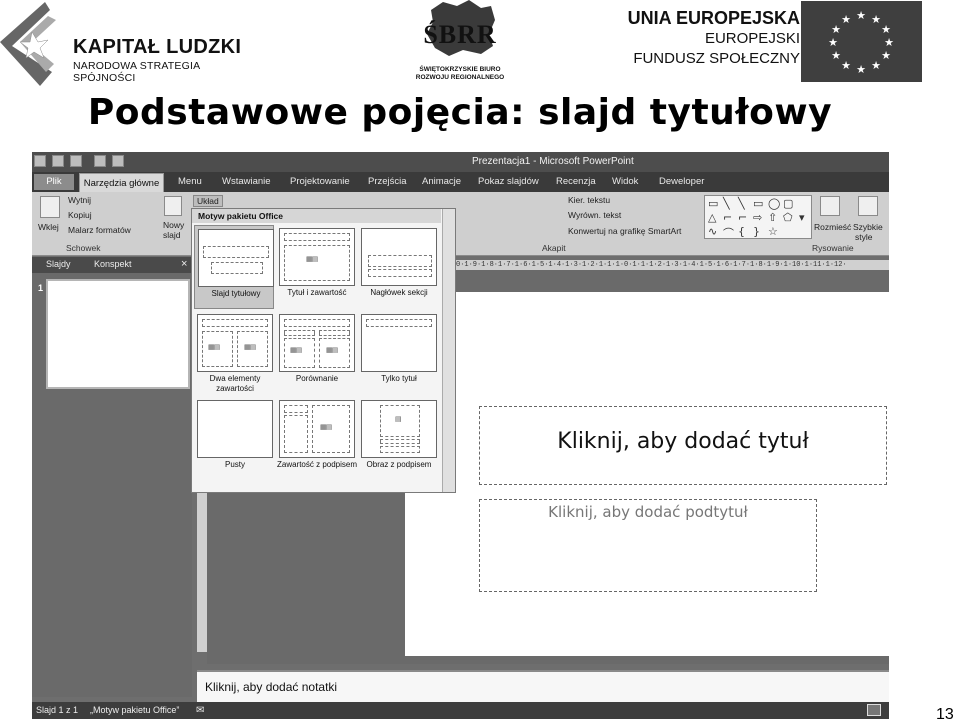  Describe the element at coordinates (752, 38) in the screenshot. I see `eu-fund-line: EUROPEJSKI` at that location.